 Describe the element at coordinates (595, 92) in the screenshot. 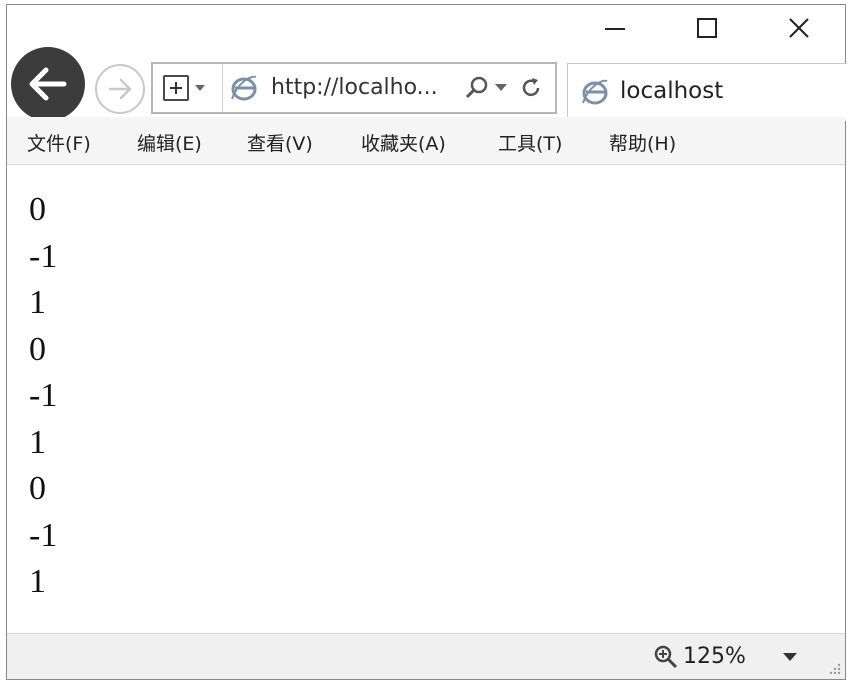

I see `tab-ie-logo-icon` at that location.